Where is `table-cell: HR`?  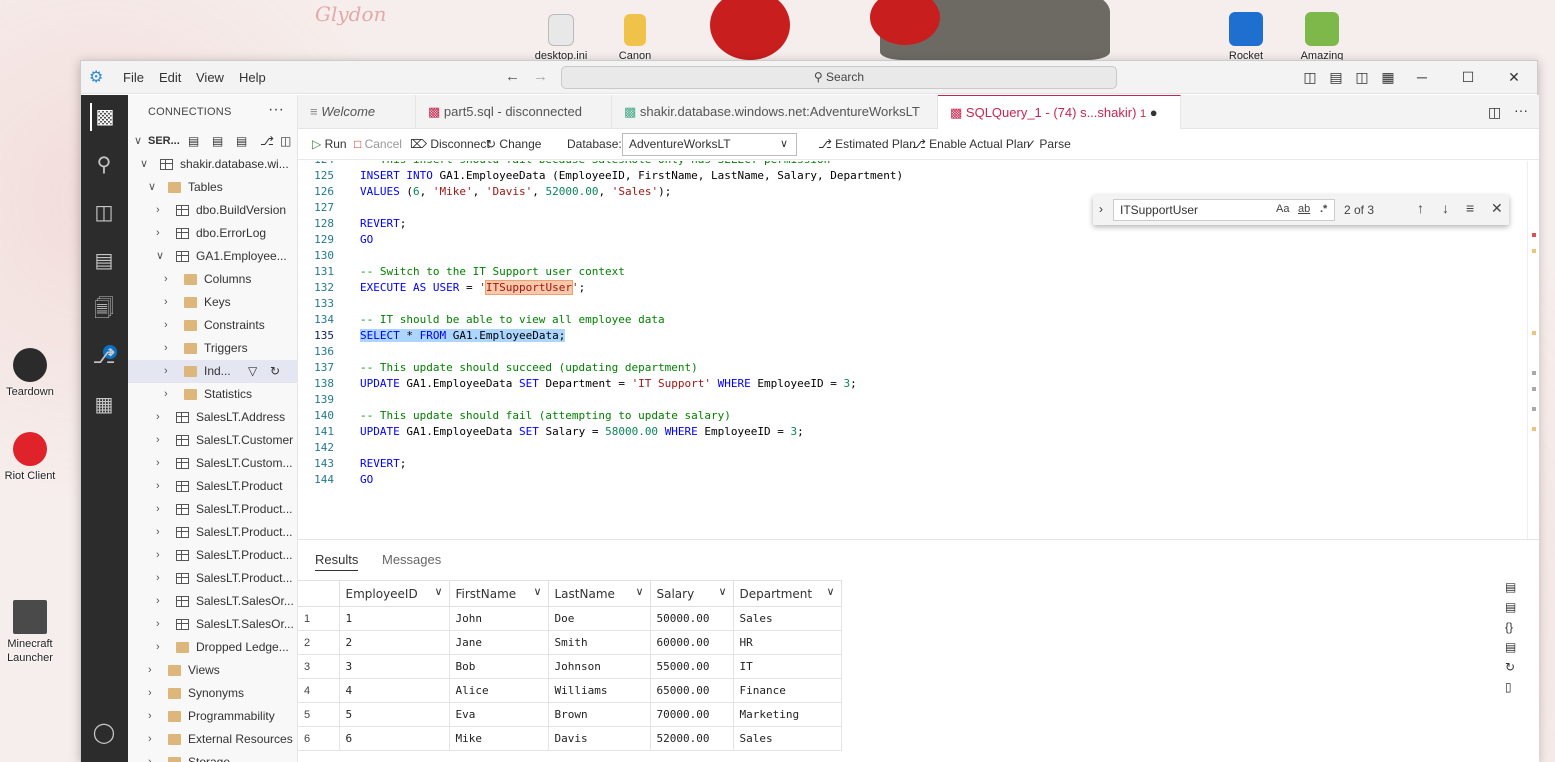 table-cell: HR is located at coordinates (787, 642).